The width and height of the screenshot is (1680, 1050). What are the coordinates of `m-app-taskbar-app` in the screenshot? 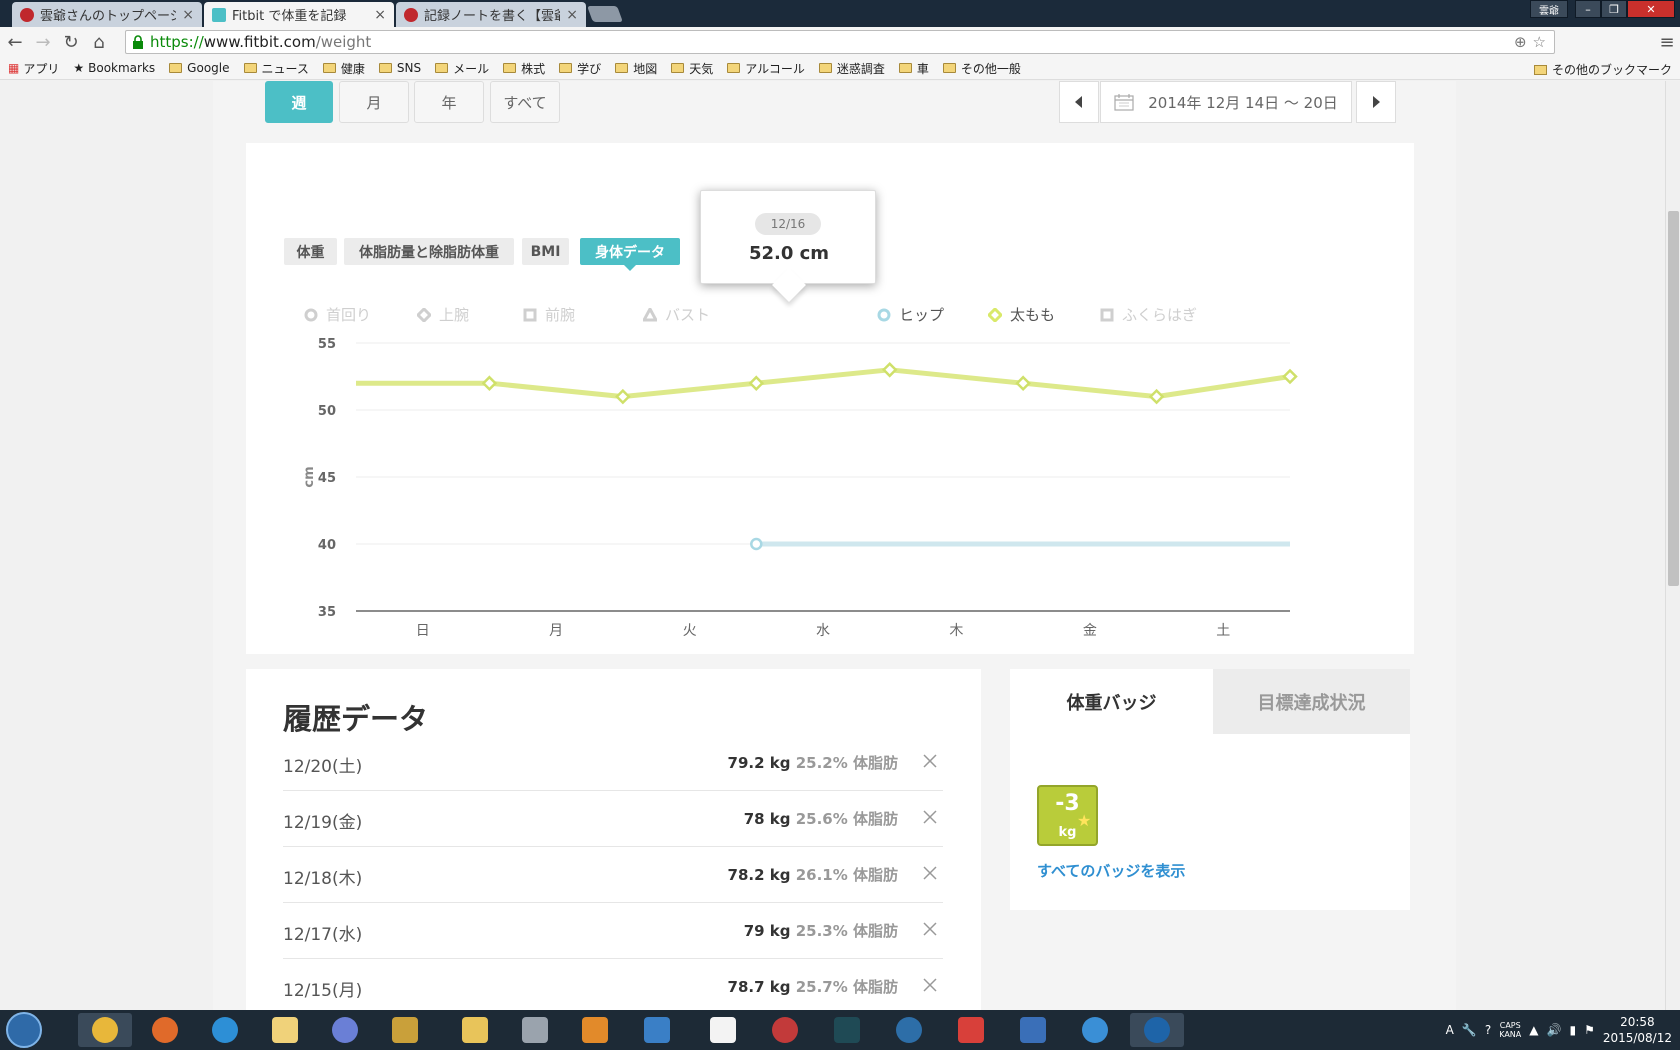 It's located at (909, 1030).